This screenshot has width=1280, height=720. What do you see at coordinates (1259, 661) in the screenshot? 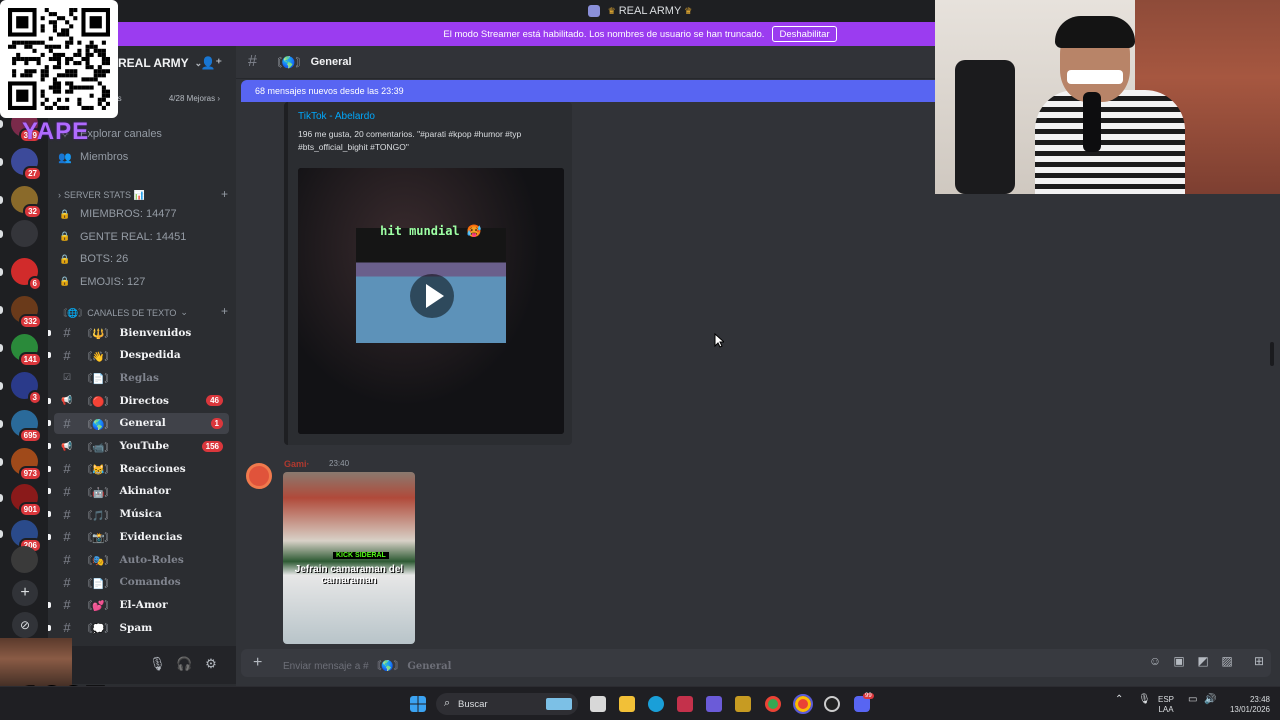
I see `gift-icon: ⊞` at bounding box center [1259, 661].